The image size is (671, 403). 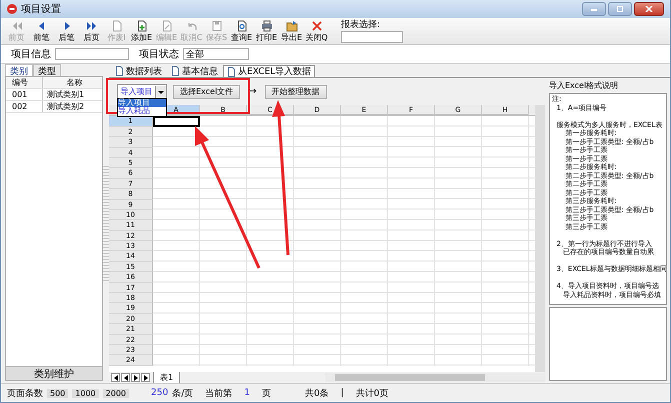 What do you see at coordinates (106, 223) in the screenshot?
I see `splitter-handle` at bounding box center [106, 223].